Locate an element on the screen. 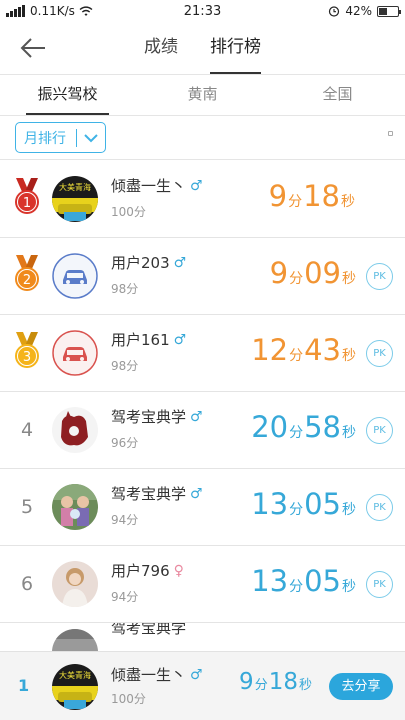 This screenshot has height=720, width=405. region-tabs: 振兴驾校 黄南 全国 is located at coordinates (202, 95).